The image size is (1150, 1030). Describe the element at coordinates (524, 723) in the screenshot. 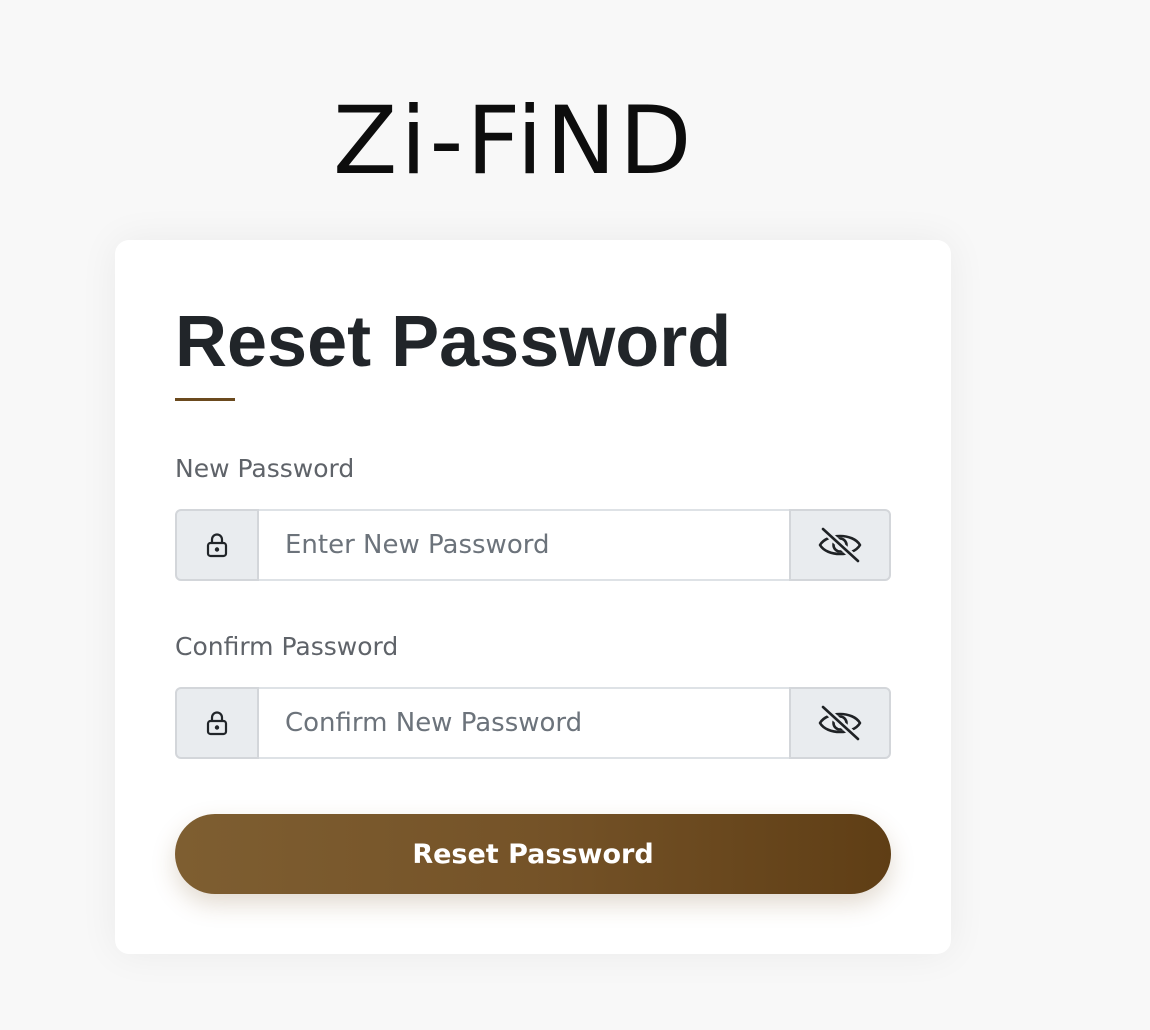

I see `confirm-password-input` at that location.